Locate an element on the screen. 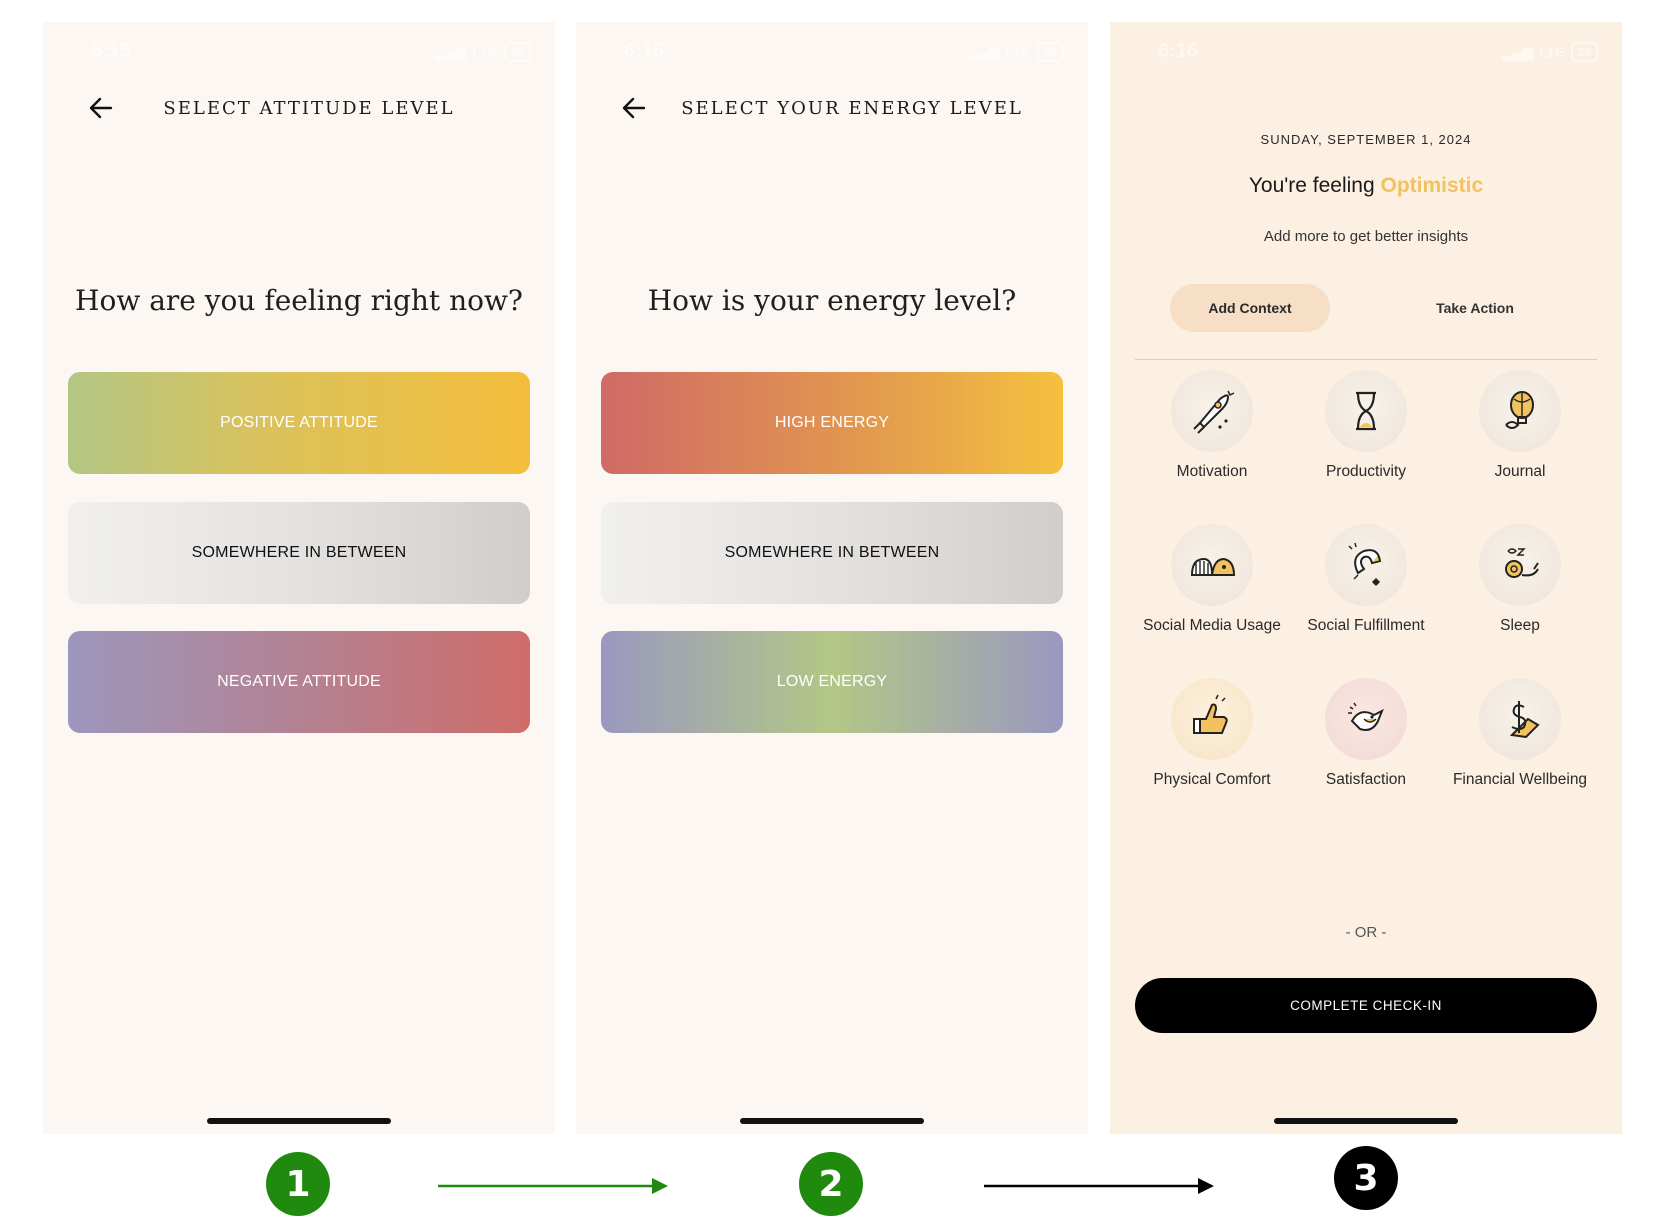 The image size is (1661, 1226). snail-icon is located at coordinates (1520, 565).